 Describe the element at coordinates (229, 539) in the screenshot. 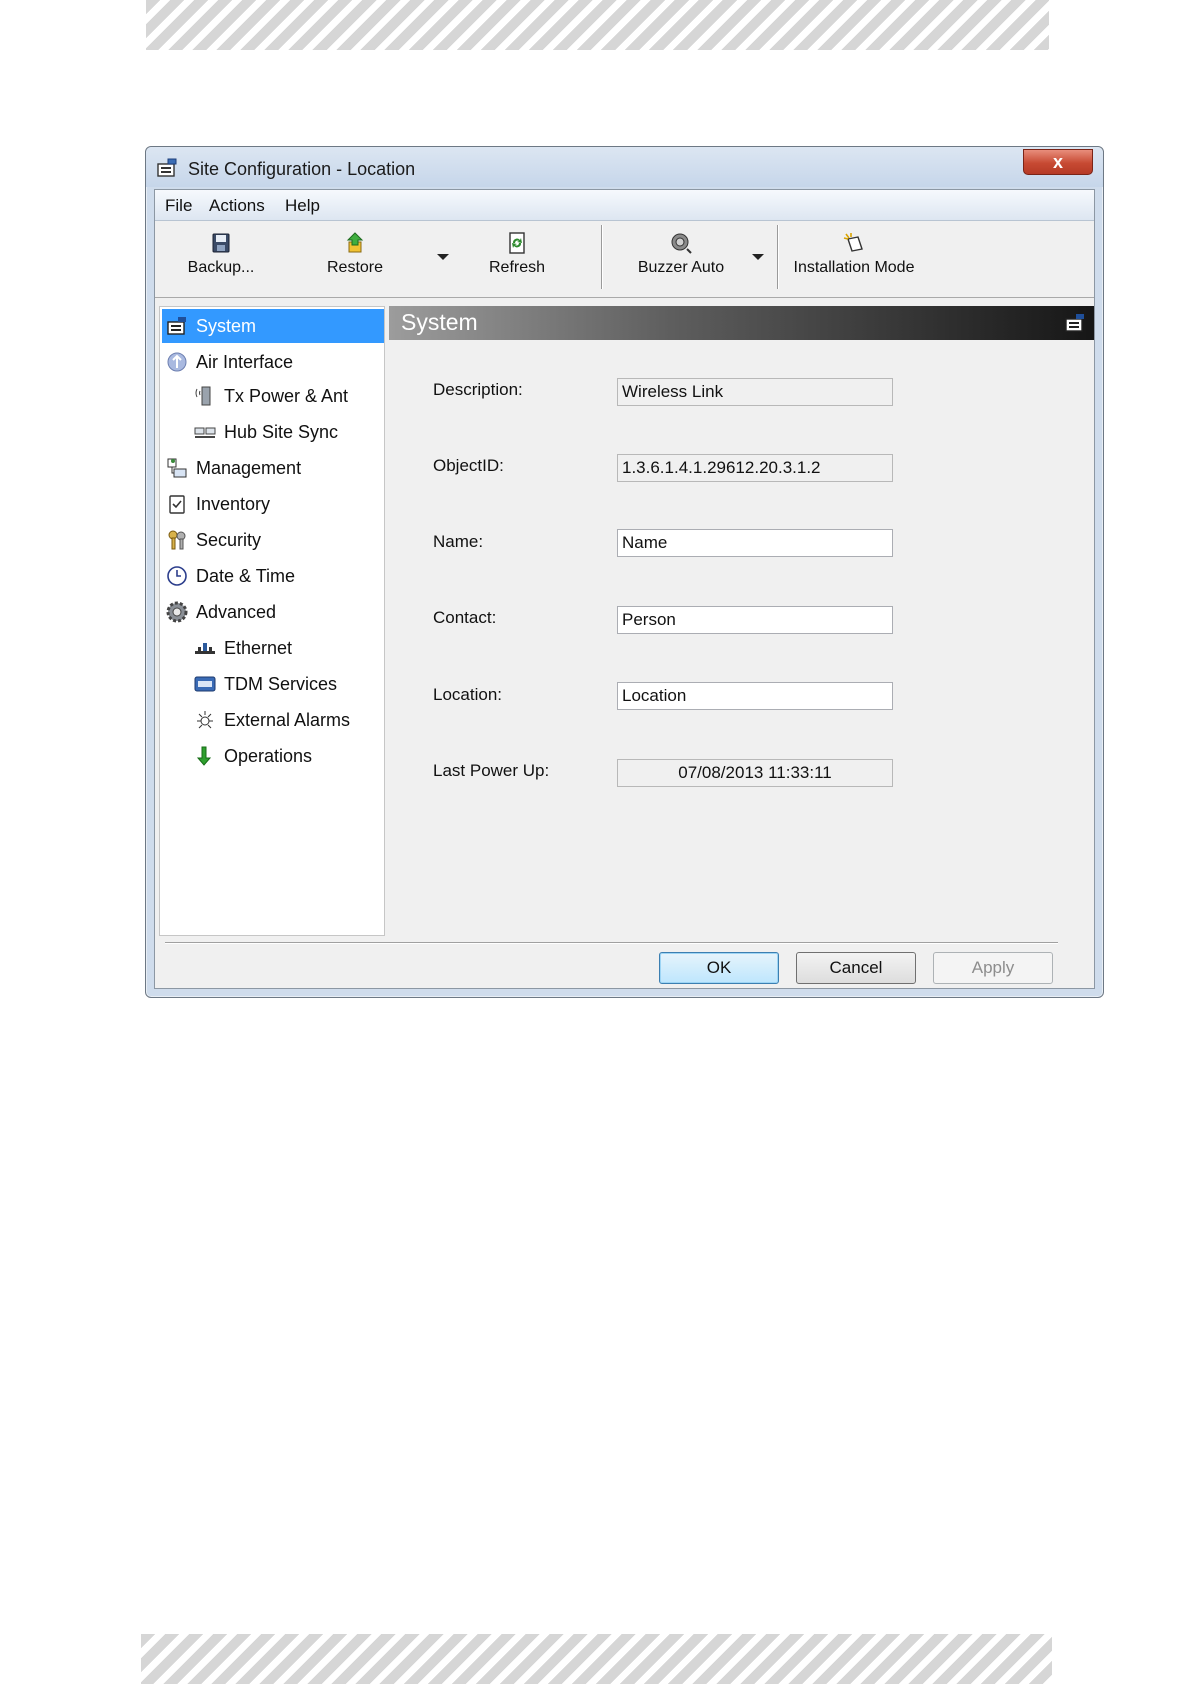

I see `tree-label: Security` at that location.